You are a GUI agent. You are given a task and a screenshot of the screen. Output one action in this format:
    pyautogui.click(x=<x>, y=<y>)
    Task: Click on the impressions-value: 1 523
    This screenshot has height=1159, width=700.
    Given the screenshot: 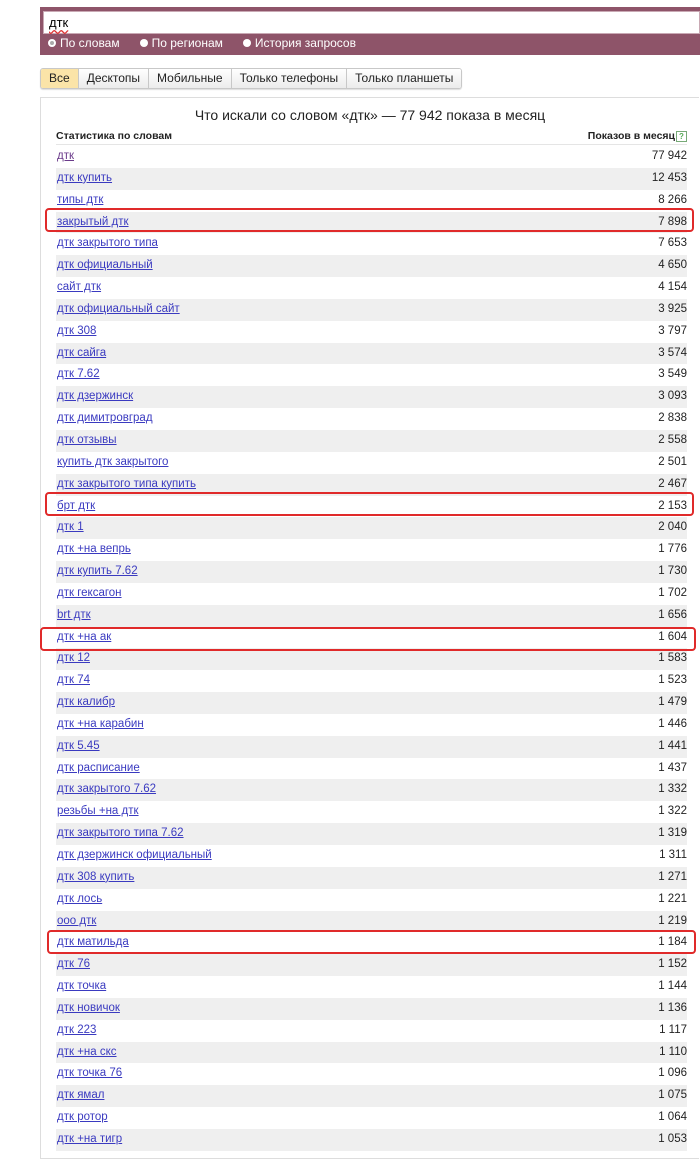 What is the action you would take?
    pyautogui.click(x=672, y=680)
    